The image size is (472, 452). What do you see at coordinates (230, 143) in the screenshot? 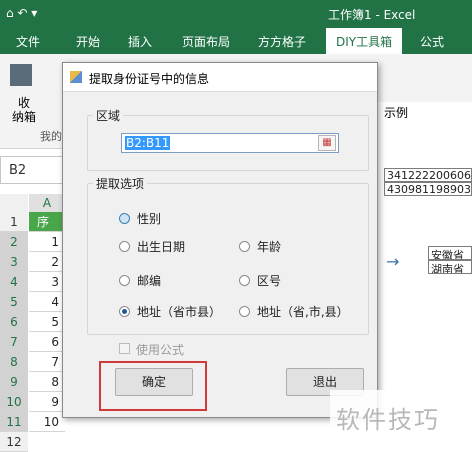
I see `region-input: B2:B11 ▦` at bounding box center [230, 143].